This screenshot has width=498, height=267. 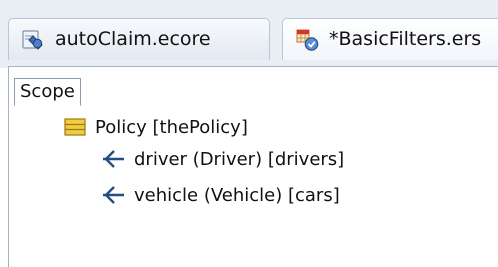 I want to click on tree-item-policy: Policy [thePolicy], so click(x=156, y=127).